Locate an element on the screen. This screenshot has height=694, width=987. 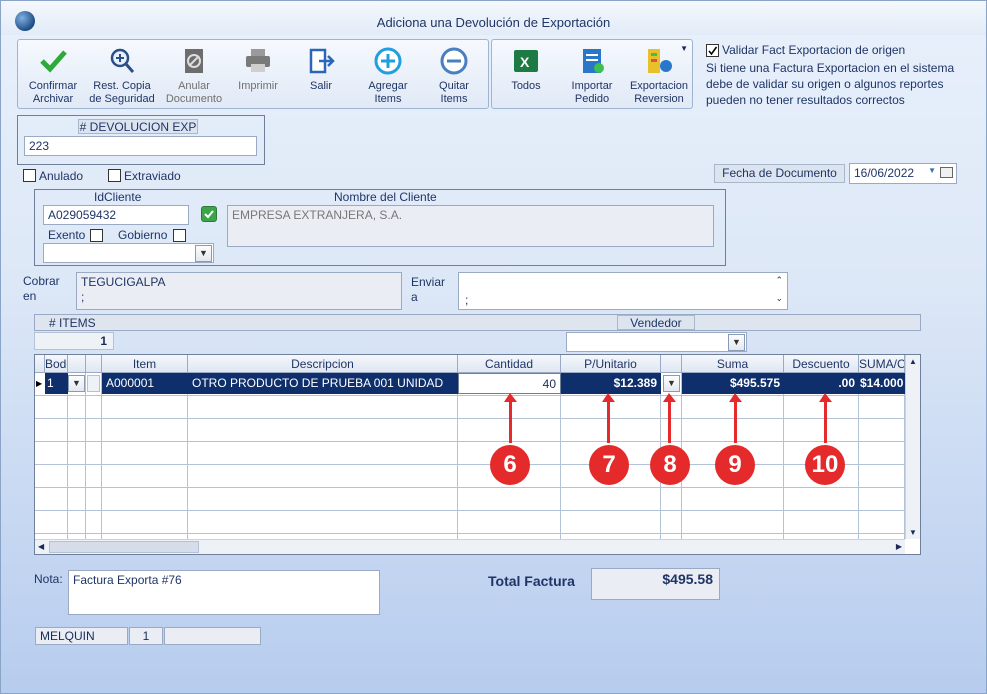
horizontal-scrollbar: ◀ ▶ is located at coordinates (470, 546).